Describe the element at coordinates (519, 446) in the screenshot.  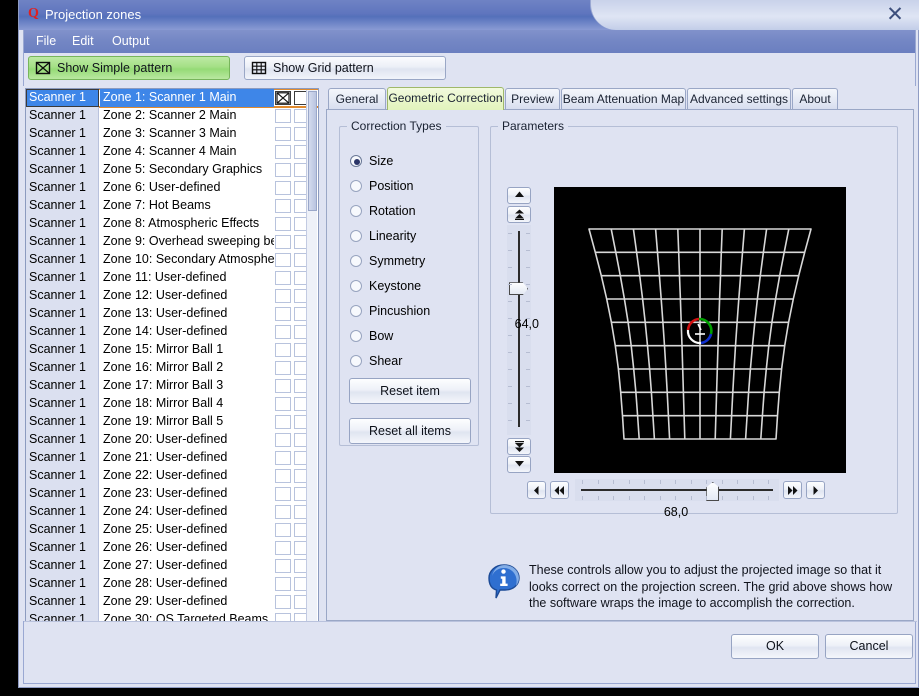
I see `slider-down-fast-button` at that location.